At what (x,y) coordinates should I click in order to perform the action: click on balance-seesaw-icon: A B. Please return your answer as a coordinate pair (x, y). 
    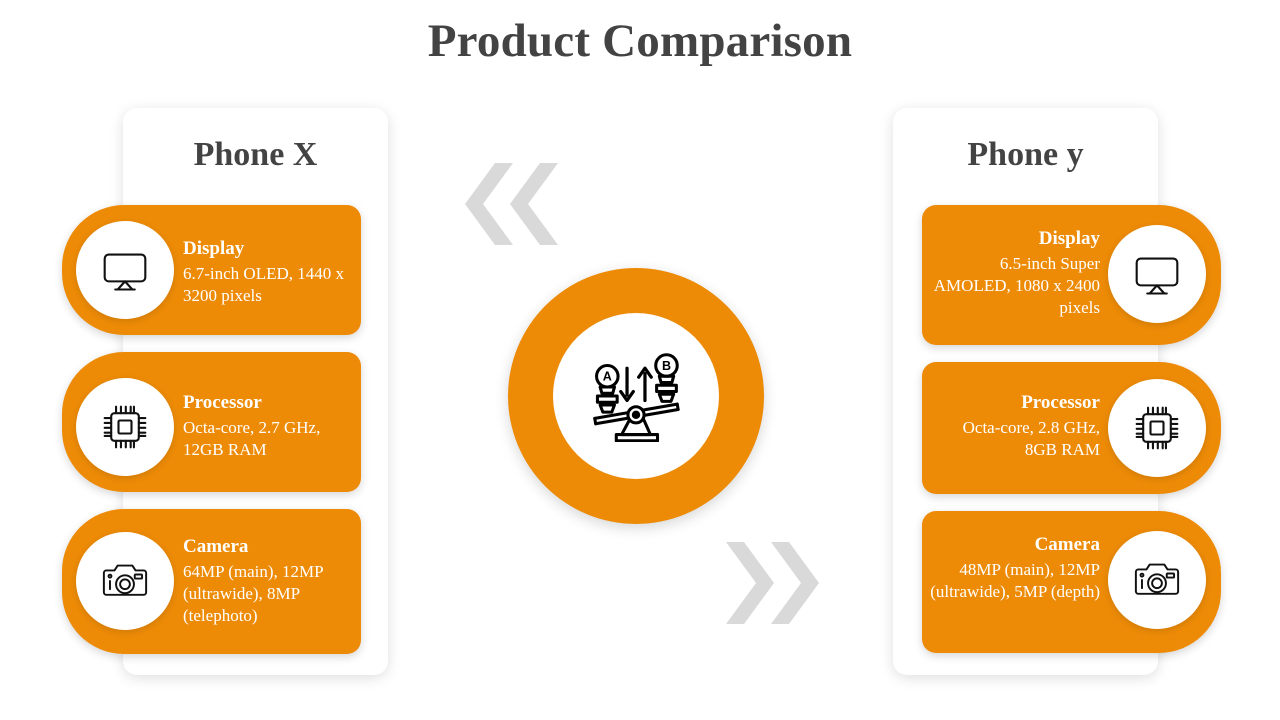
    Looking at the image, I should click on (636, 396).